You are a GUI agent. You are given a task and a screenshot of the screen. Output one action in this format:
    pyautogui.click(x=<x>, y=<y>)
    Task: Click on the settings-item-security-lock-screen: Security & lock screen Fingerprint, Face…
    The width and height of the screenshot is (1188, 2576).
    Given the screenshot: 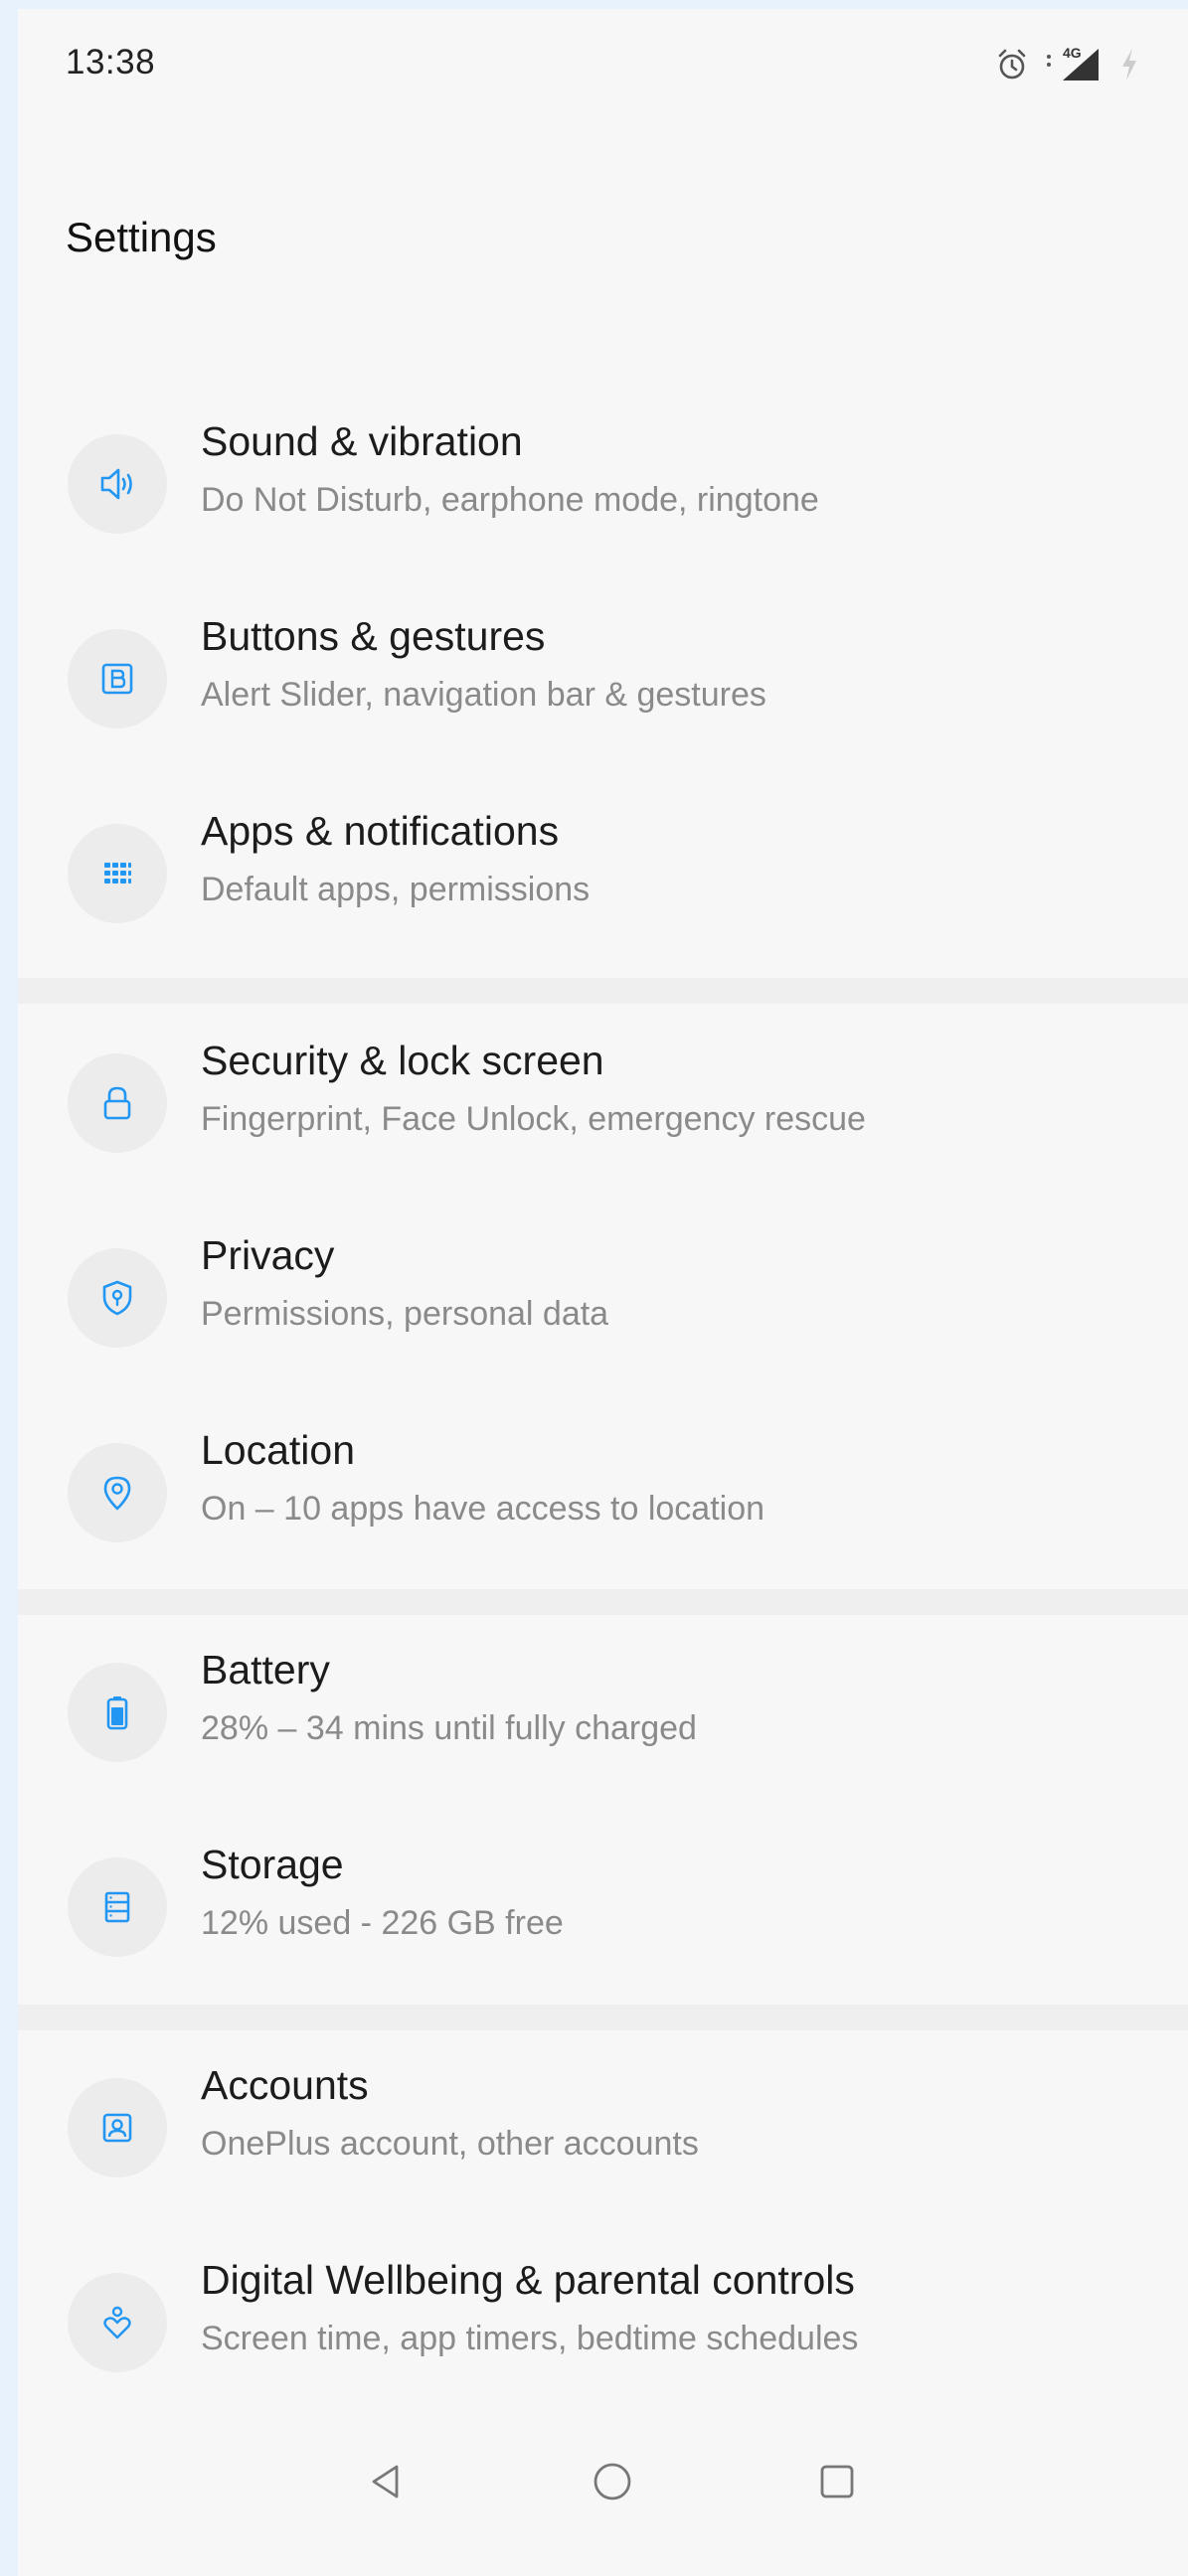 What is the action you would take?
    pyautogui.click(x=603, y=1103)
    